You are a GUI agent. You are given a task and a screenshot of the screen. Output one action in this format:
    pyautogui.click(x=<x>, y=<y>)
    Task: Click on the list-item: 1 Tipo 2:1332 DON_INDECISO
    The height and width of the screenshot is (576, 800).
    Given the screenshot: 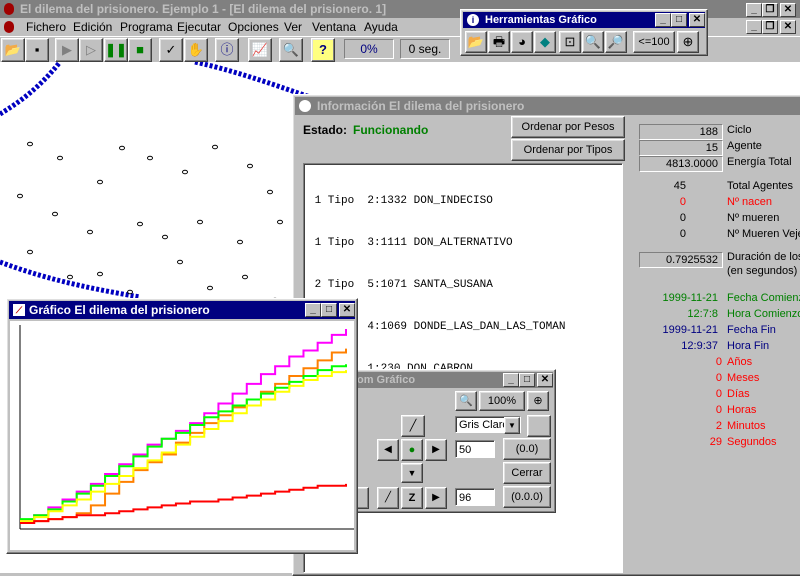 What is the action you would take?
    pyautogui.click(x=463, y=201)
    